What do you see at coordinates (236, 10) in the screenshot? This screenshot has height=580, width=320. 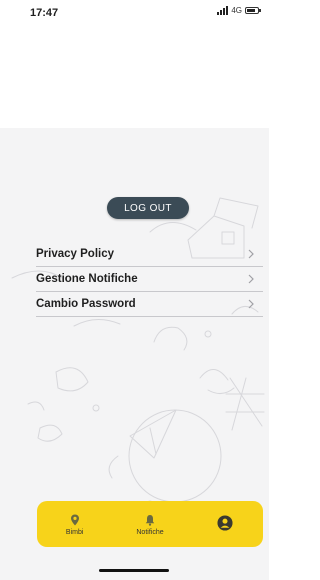 I see `network-label: 4G` at bounding box center [236, 10].